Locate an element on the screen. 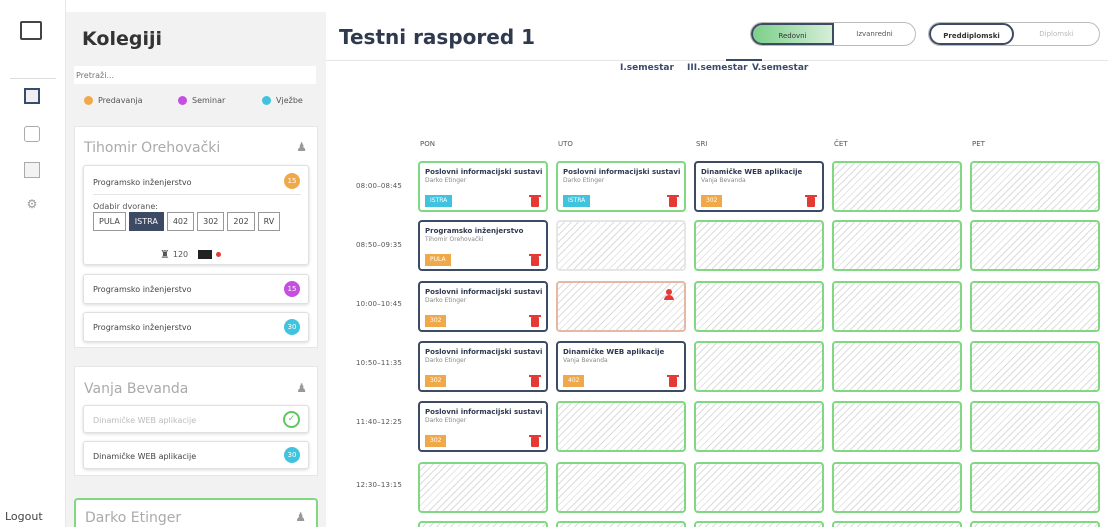  room-button-rv: RV is located at coordinates (269, 221).